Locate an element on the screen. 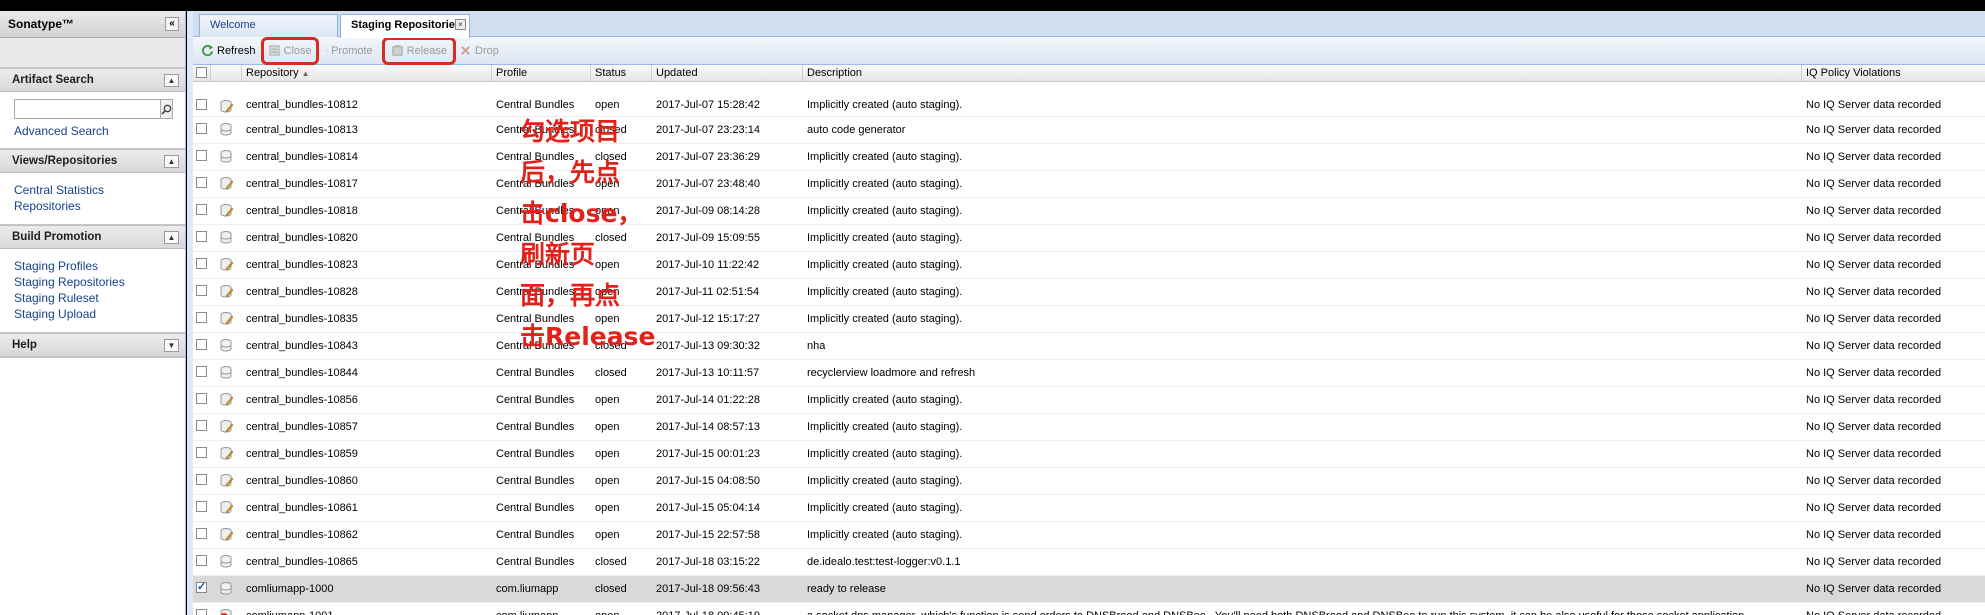 This screenshot has width=1985, height=615. close-tab-icon: × is located at coordinates (460, 24).